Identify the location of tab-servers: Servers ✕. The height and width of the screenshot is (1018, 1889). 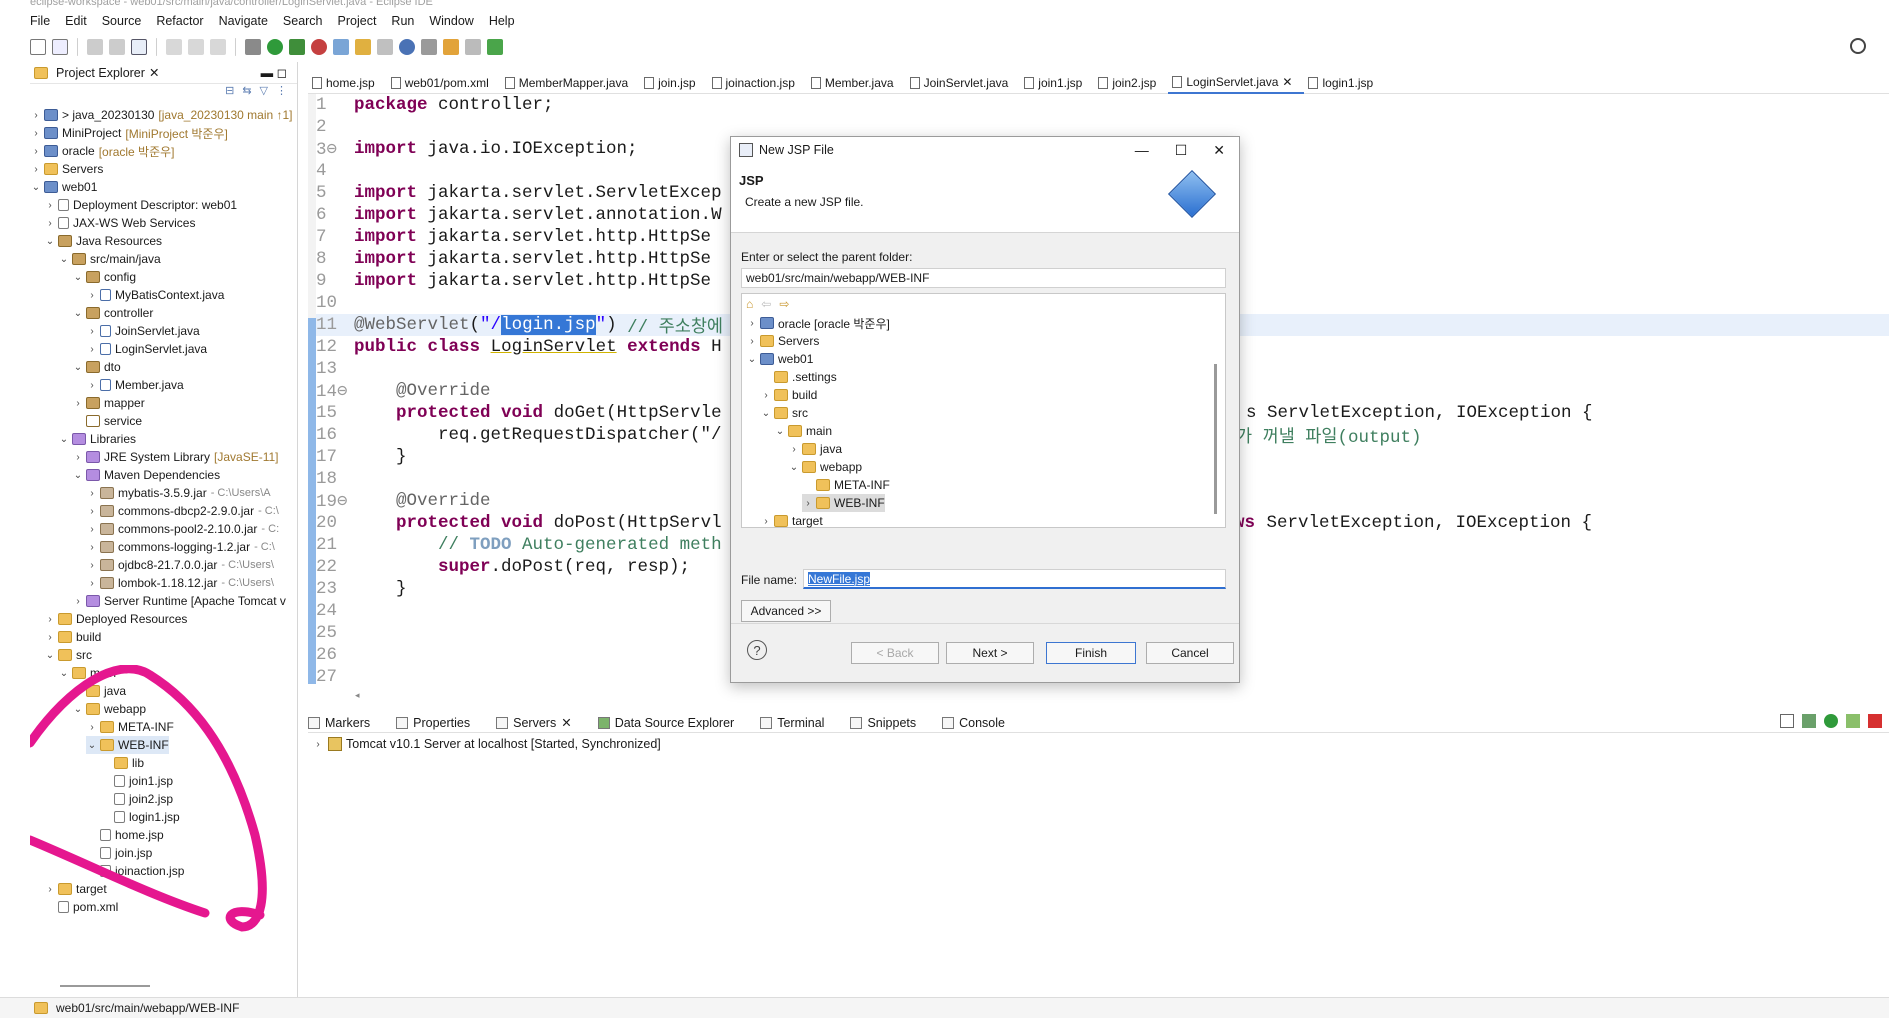
(534, 722).